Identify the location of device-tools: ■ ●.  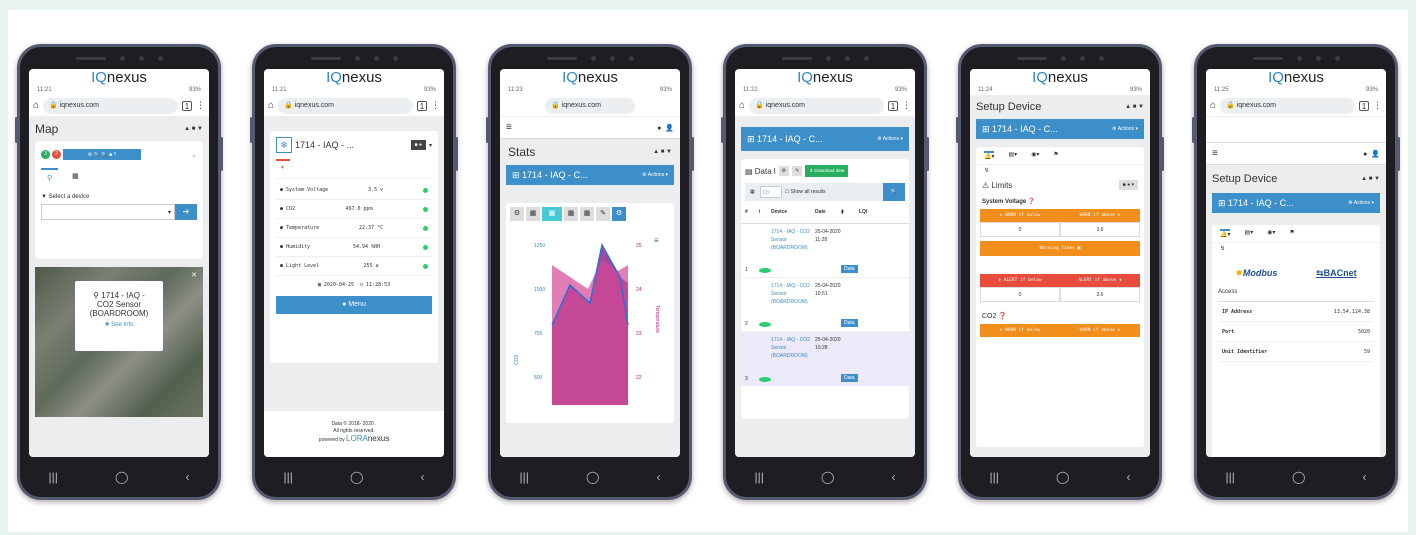
(418, 145).